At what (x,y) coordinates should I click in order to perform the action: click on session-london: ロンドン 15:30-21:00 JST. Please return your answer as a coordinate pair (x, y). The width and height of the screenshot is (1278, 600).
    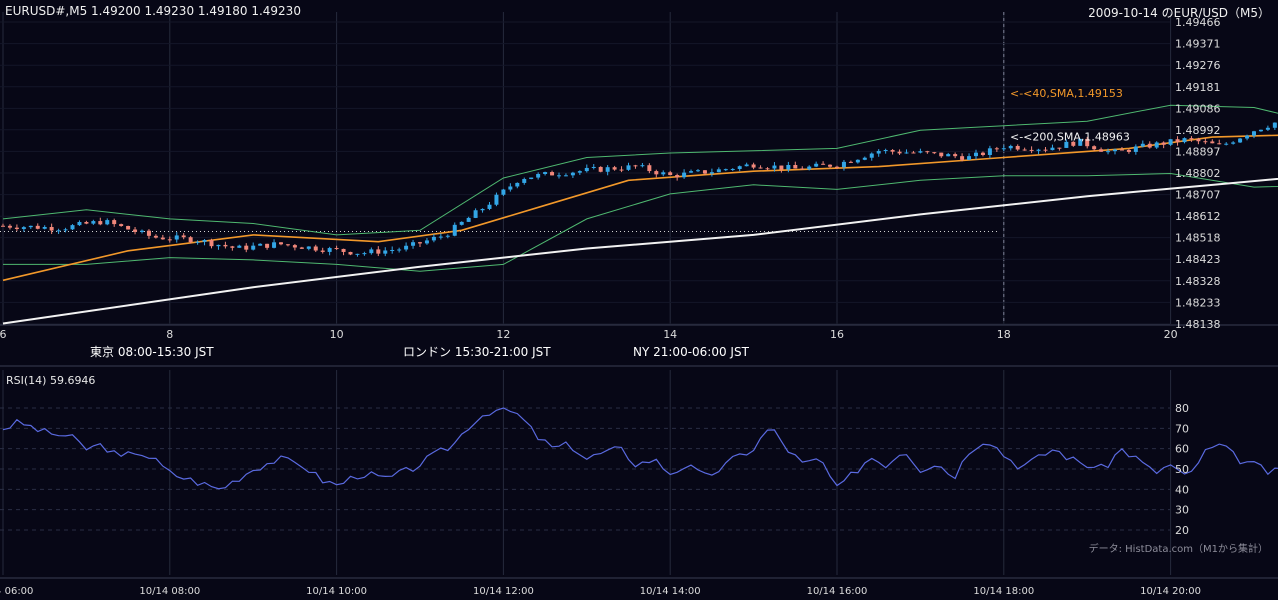
    Looking at the image, I should click on (512, 352).